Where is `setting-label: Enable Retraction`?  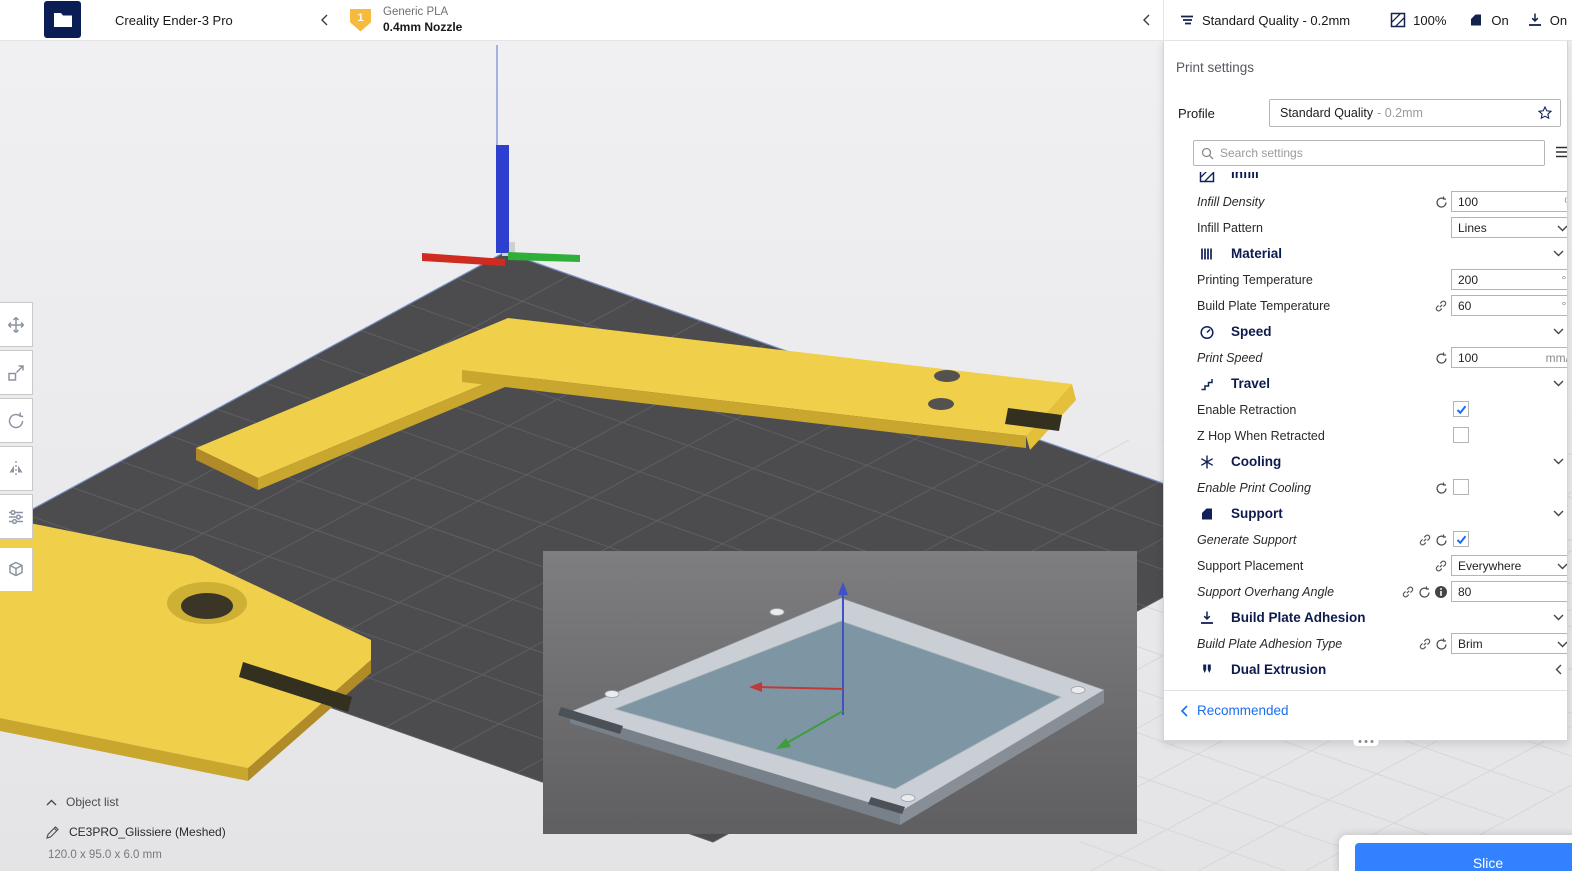 setting-label: Enable Retraction is located at coordinates (1247, 410).